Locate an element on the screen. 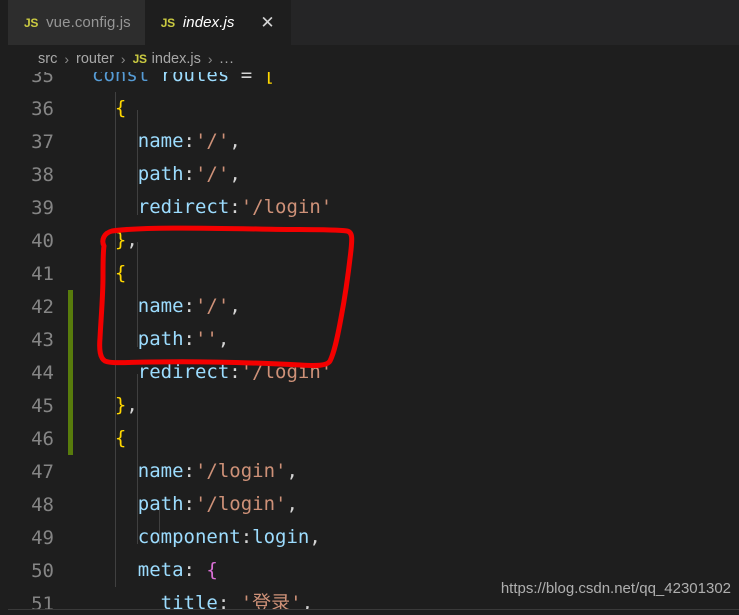  code-token: component is located at coordinates (189, 537).